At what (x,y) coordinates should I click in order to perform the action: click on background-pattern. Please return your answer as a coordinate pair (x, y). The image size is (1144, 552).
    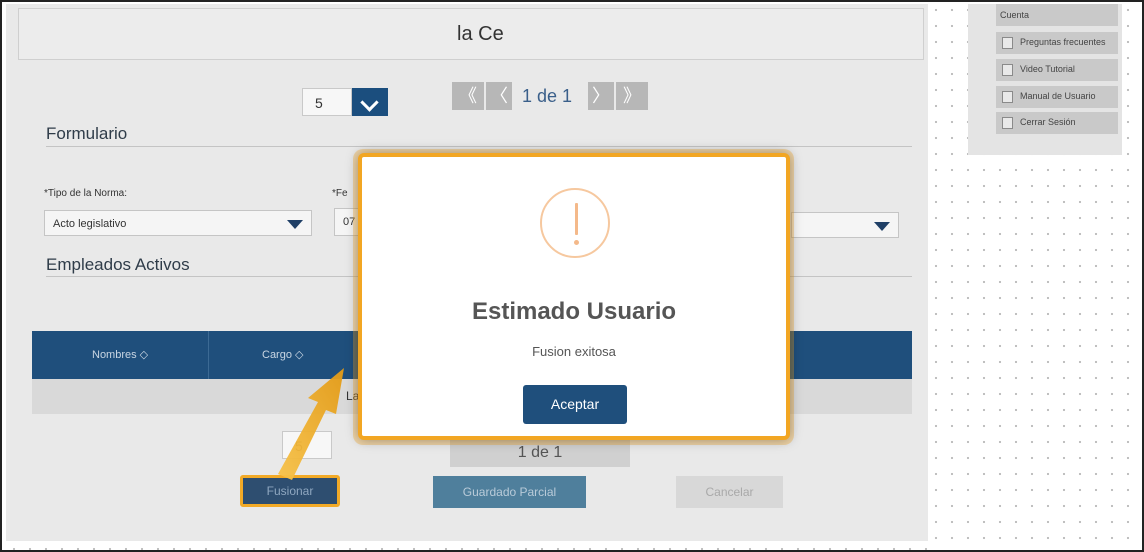
    Looking at the image, I should click on (467, 545).